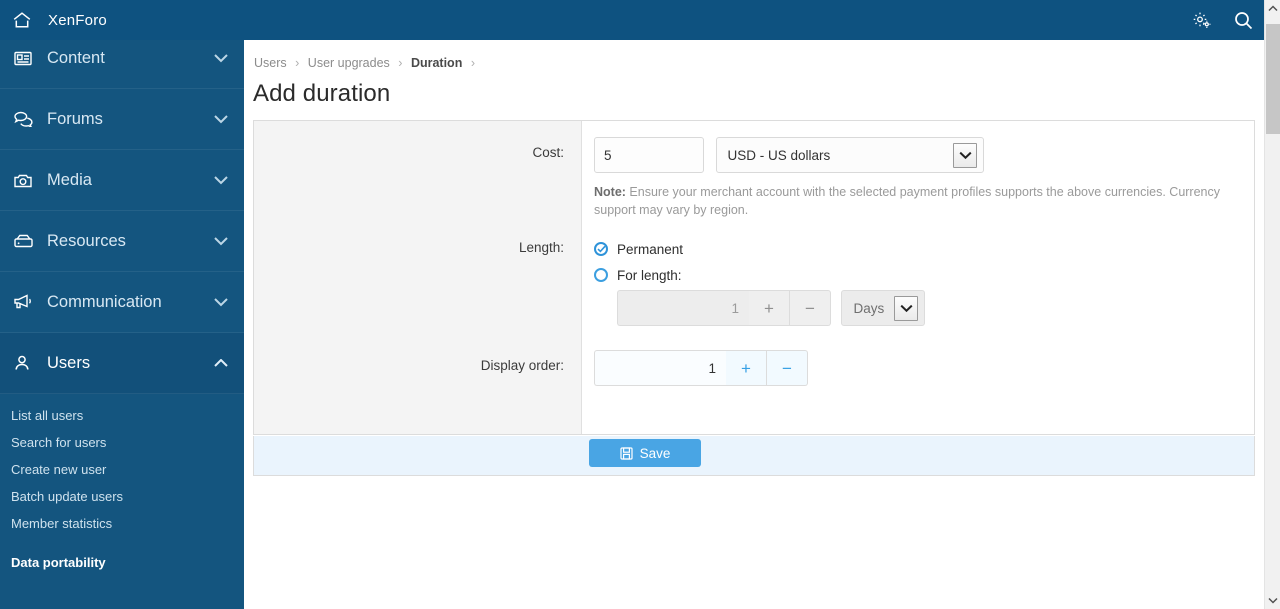 This screenshot has height=609, width=1280. Describe the element at coordinates (69, 179) in the screenshot. I see `sidebar-group-media-label: Media` at that location.